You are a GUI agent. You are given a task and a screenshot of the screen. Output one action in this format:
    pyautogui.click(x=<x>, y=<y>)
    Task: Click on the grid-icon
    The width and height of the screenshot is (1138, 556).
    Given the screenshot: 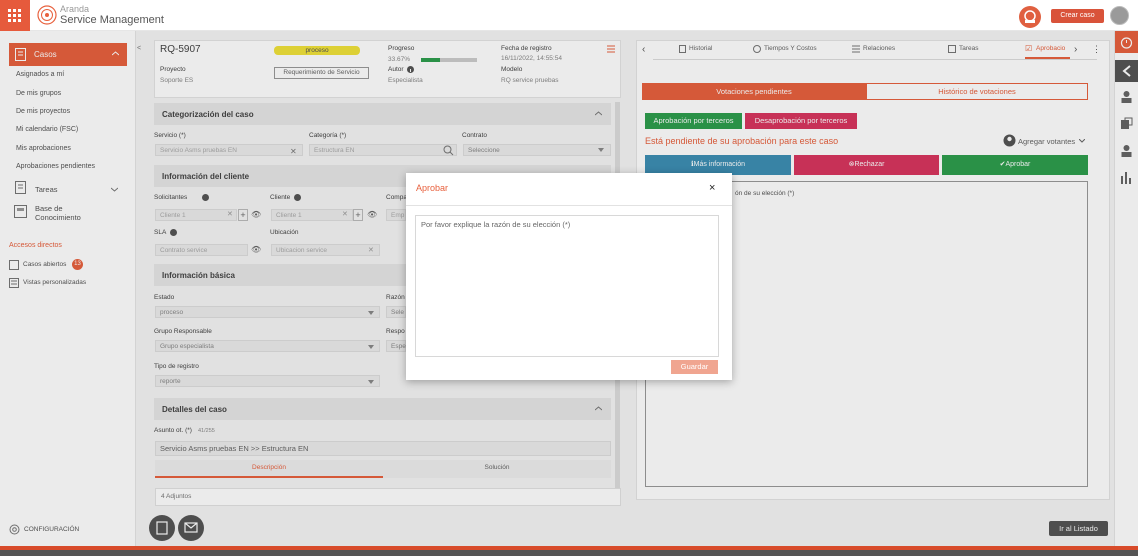 What is the action you would take?
    pyautogui.click(x=14, y=15)
    